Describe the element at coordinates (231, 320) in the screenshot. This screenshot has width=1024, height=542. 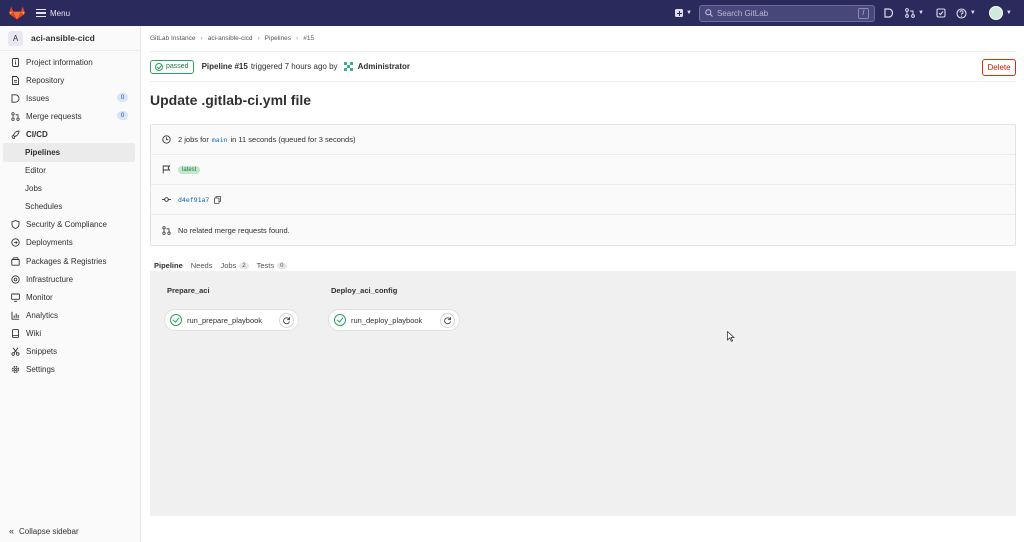
I see `job-item: run_prepare_playbook` at that location.